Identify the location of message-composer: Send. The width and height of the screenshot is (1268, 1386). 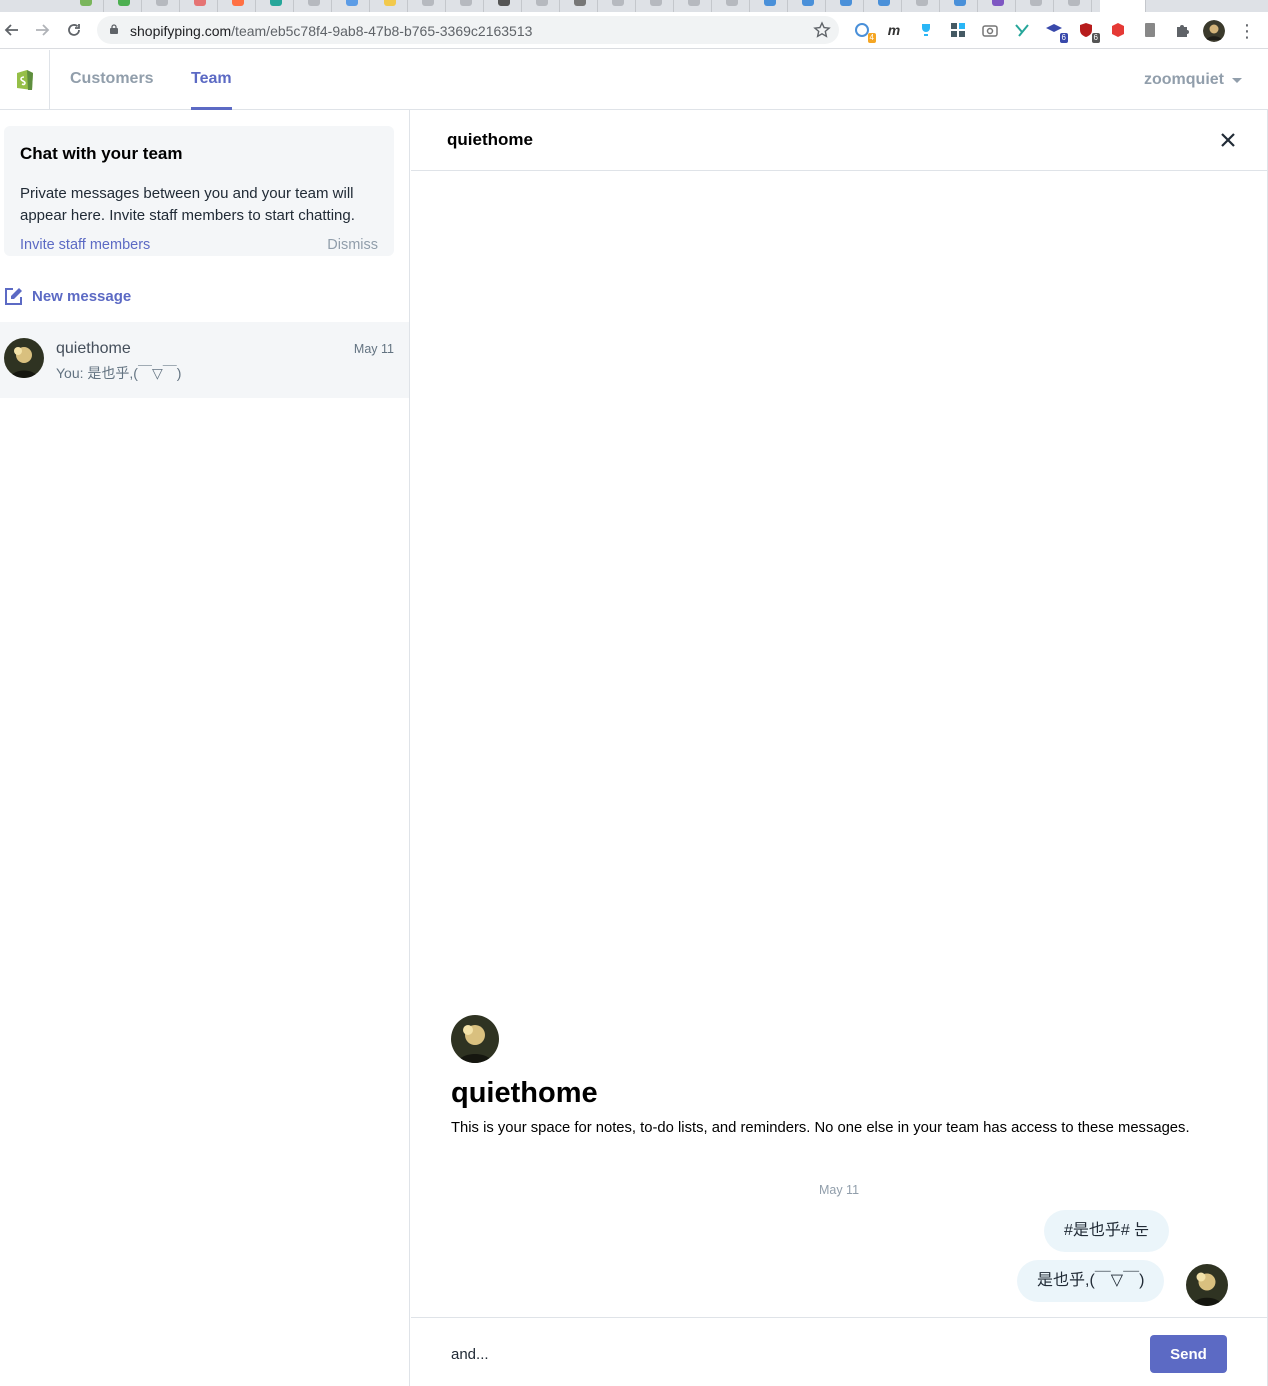
(839, 1351).